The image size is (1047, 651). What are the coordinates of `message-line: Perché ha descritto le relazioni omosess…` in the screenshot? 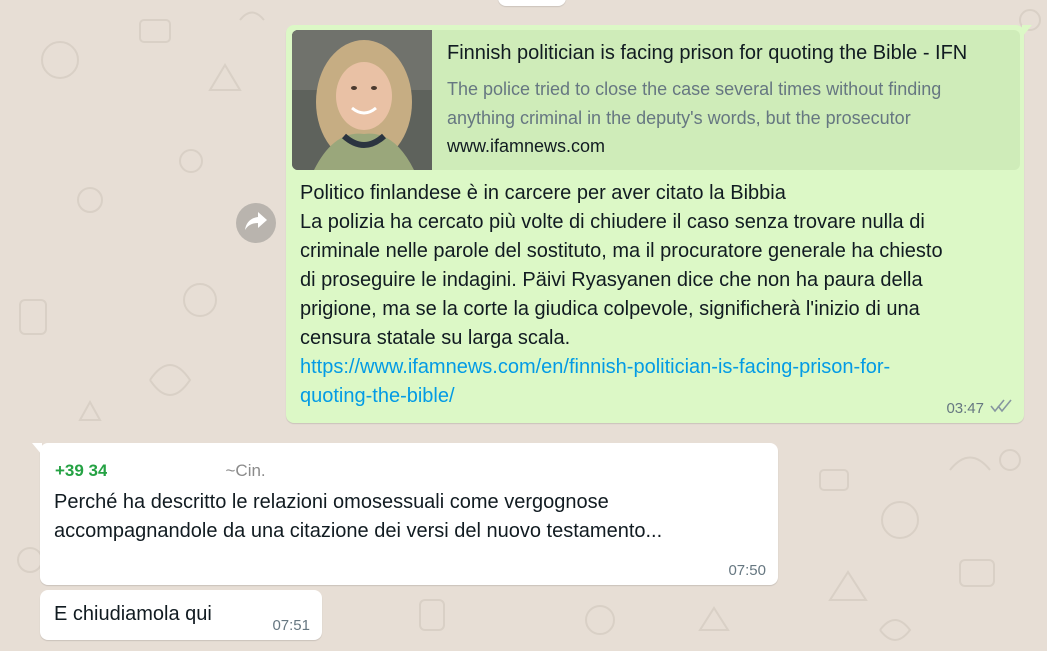 It's located at (331, 502).